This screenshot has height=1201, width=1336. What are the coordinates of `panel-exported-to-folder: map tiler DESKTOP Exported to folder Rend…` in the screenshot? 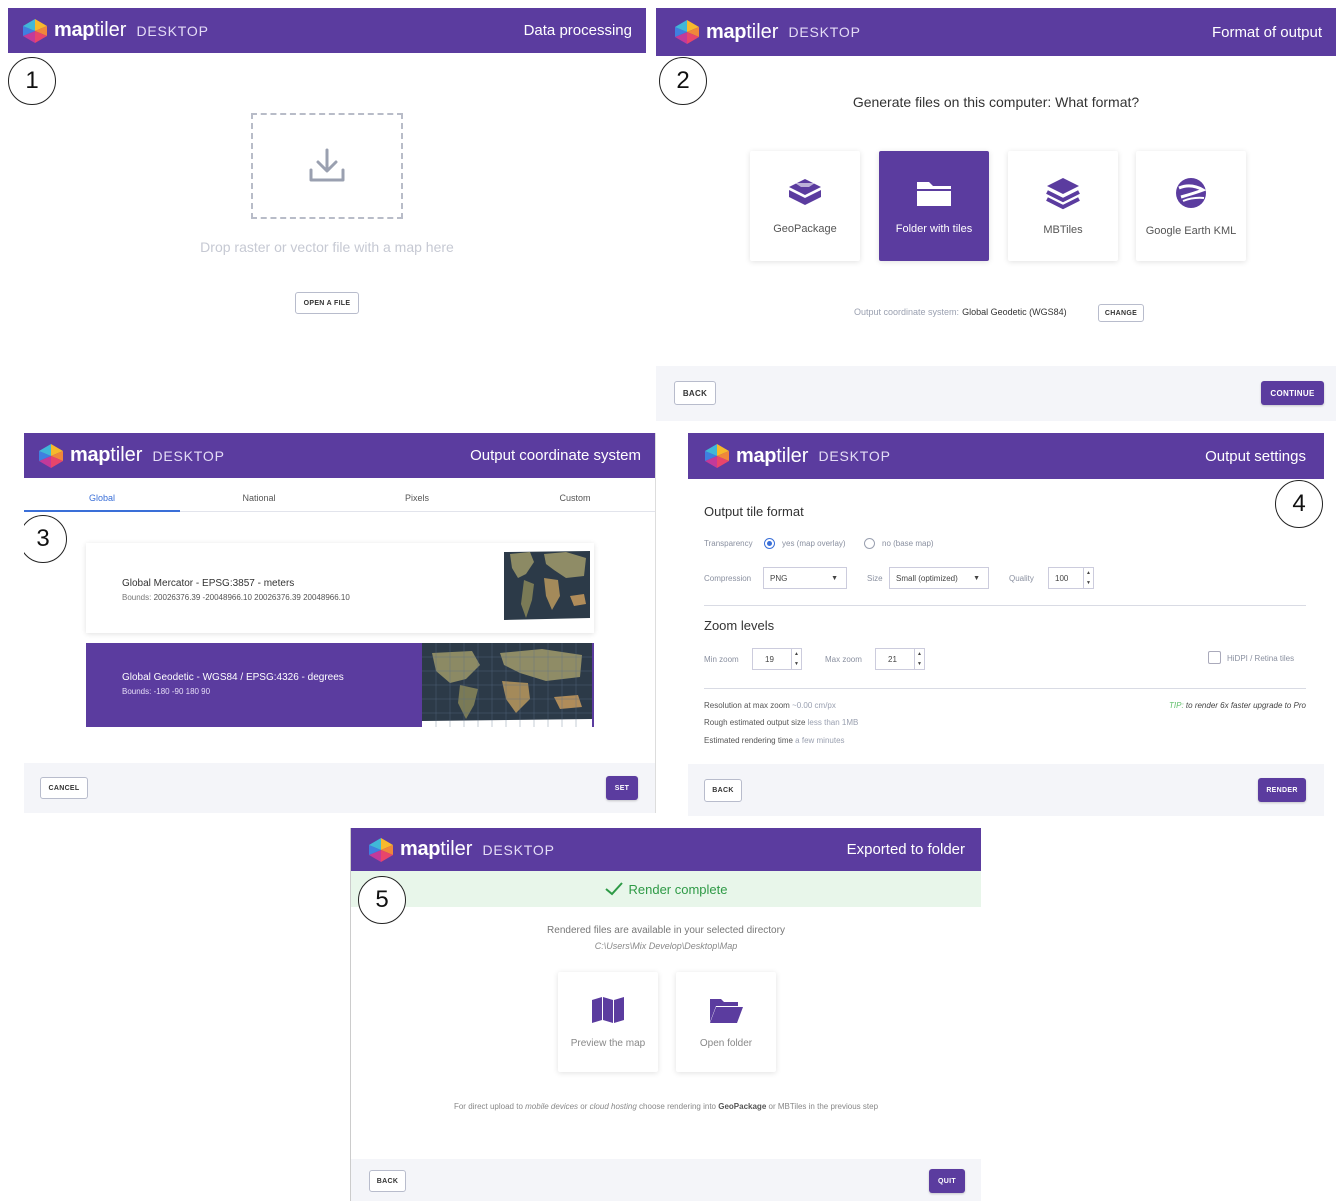 It's located at (665, 1014).